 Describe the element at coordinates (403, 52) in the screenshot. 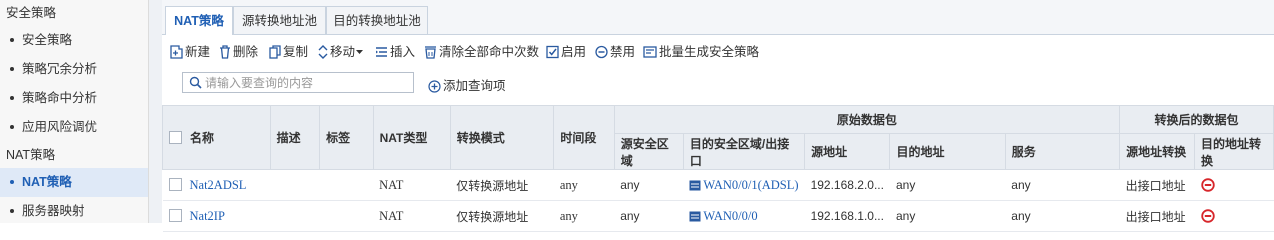

I see `insert-label: 插入` at that location.